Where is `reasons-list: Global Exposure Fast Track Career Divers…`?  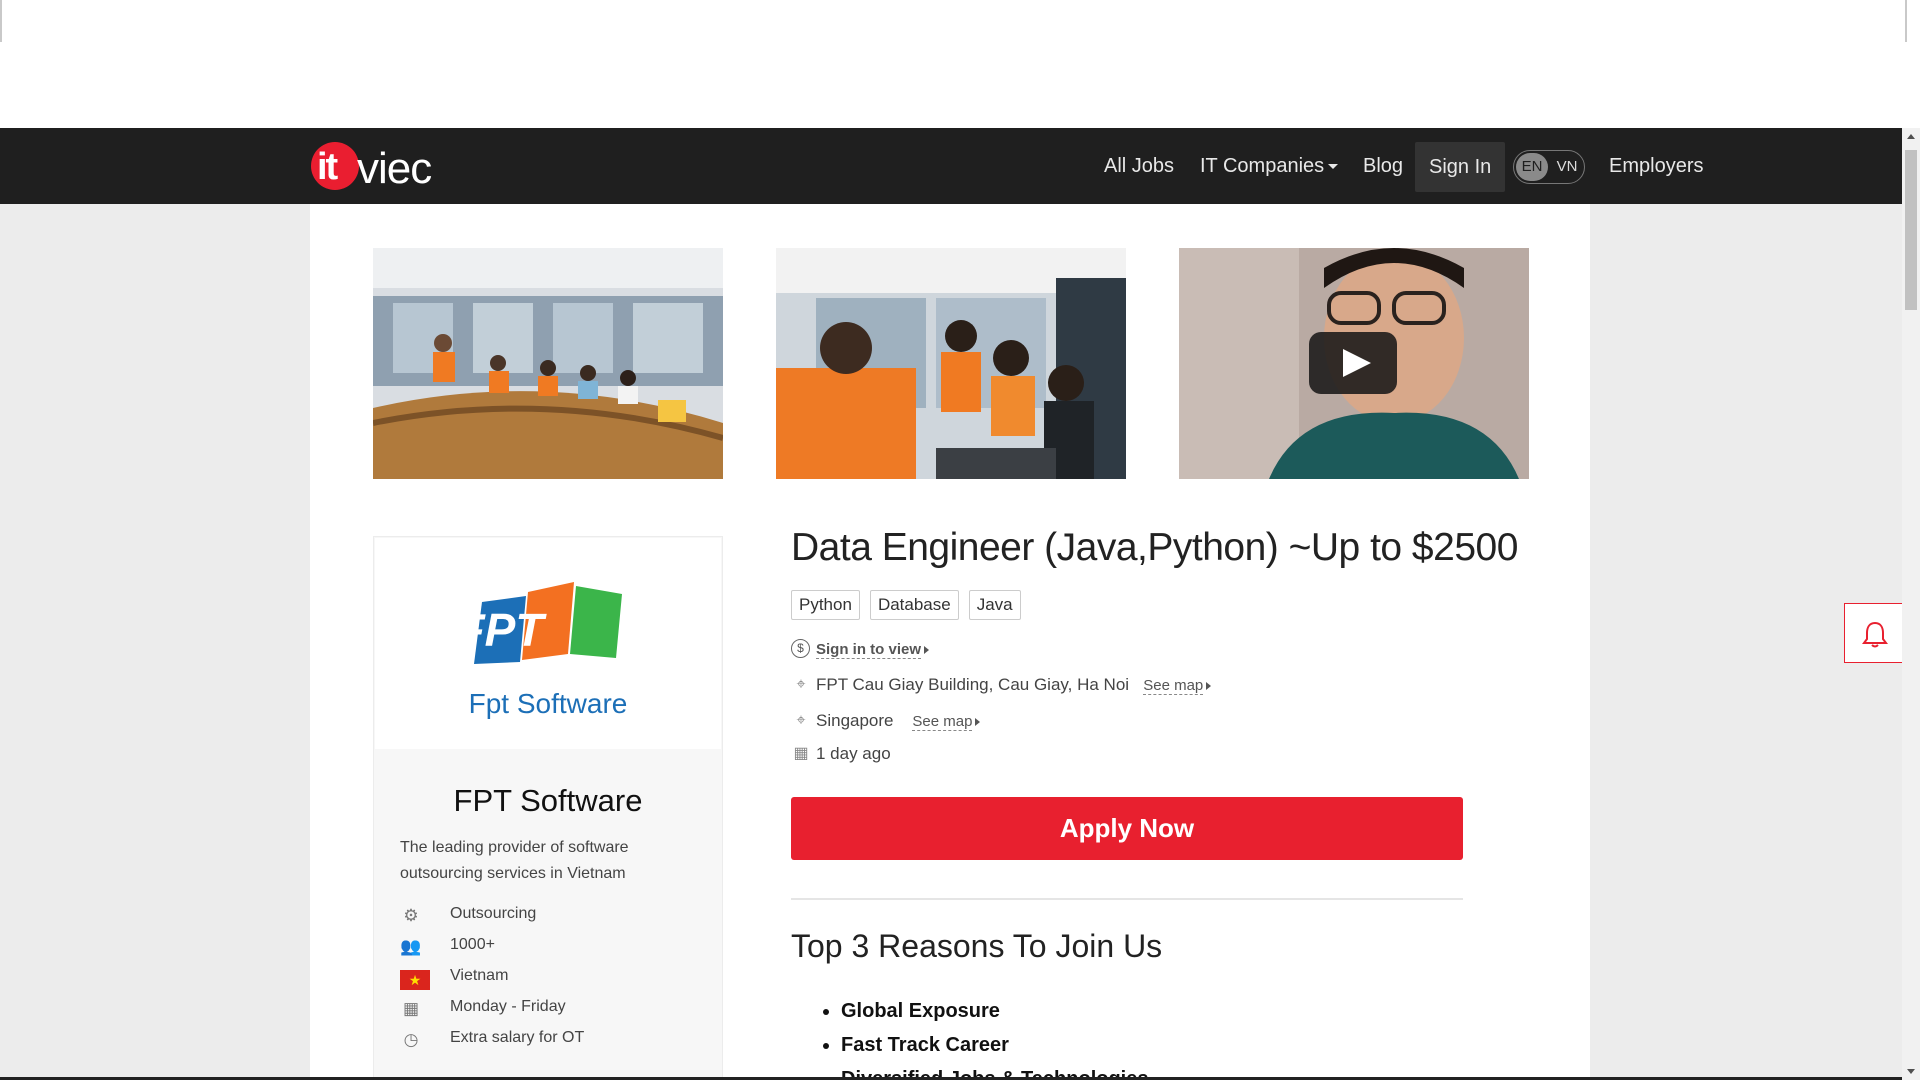 reasons-list: Global Exposure Fast Track Career Divers… is located at coordinates (994, 1039).